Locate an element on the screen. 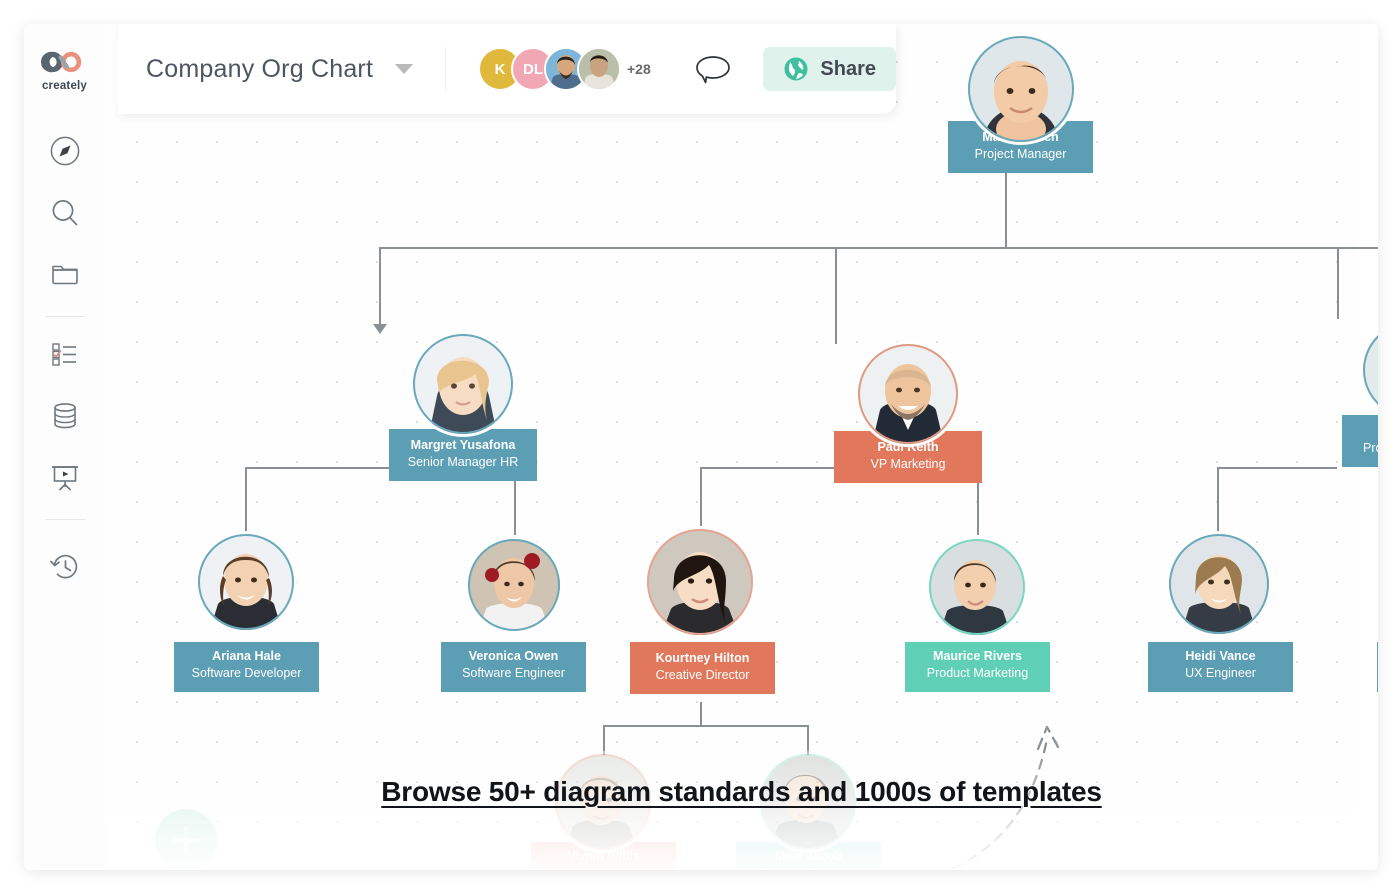  database-icon is located at coordinates (64, 416).